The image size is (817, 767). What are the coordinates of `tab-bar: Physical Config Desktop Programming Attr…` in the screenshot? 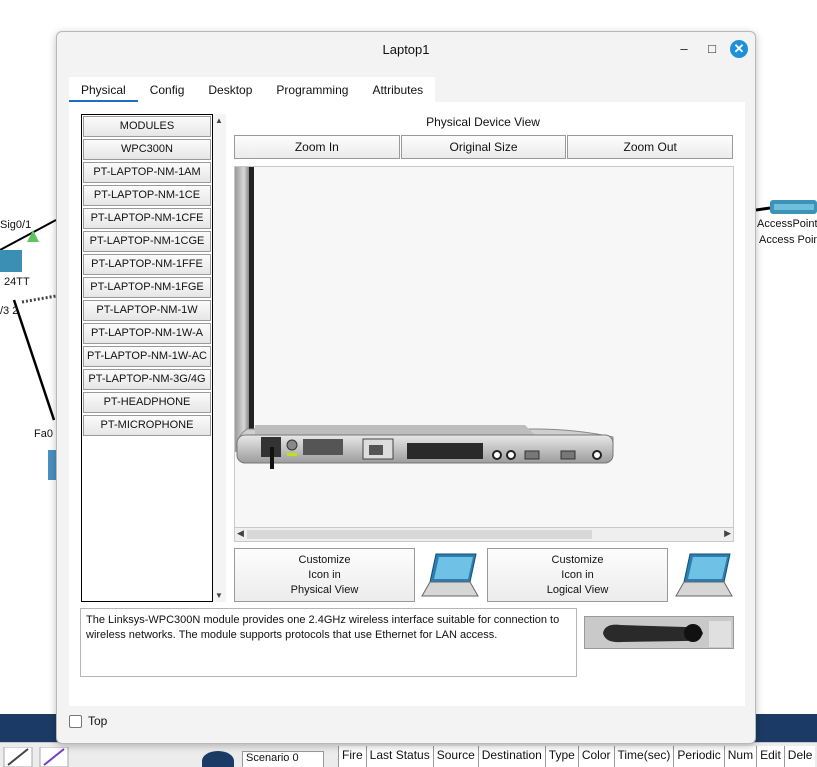 It's located at (252, 89).